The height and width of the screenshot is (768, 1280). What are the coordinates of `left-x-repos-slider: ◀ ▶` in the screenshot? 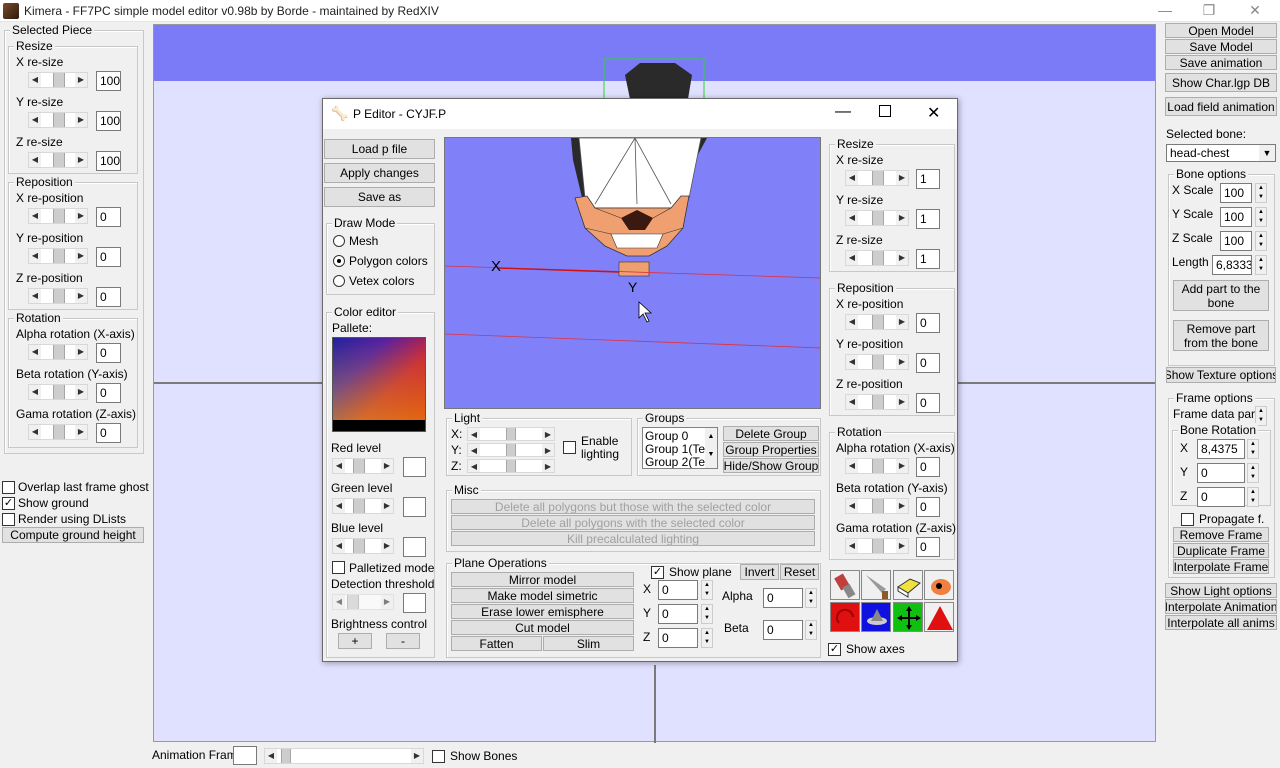 It's located at (58, 216).